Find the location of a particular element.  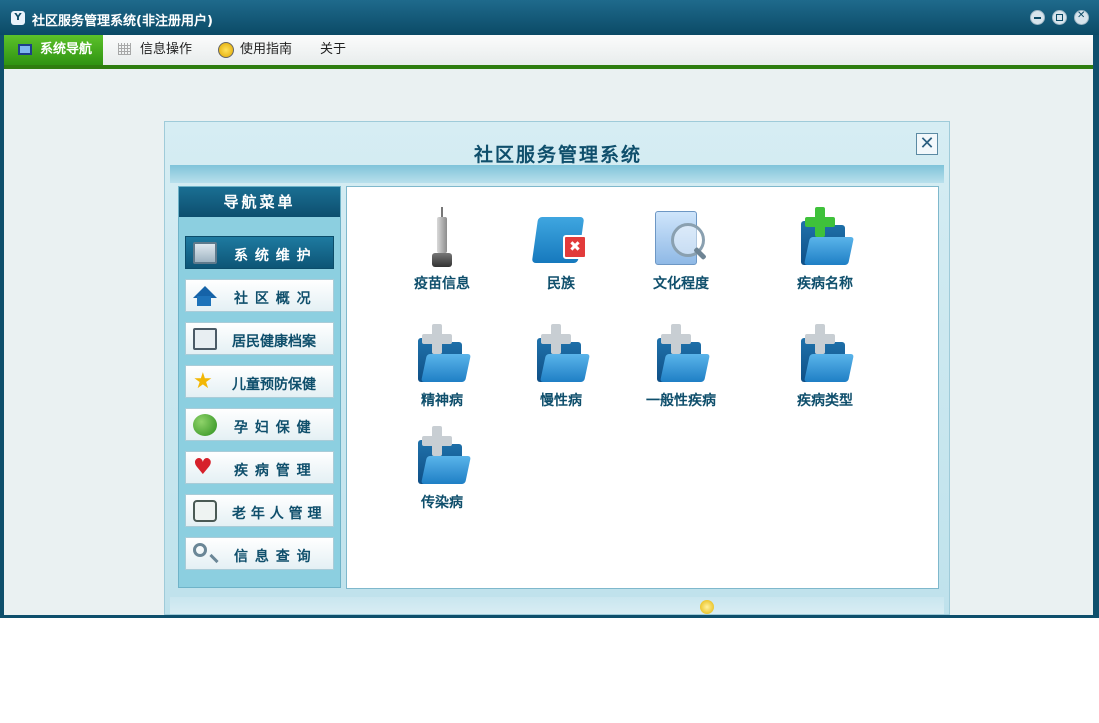

window-title: 社区服务管理系统(非注册用户) is located at coordinates (122, 21).